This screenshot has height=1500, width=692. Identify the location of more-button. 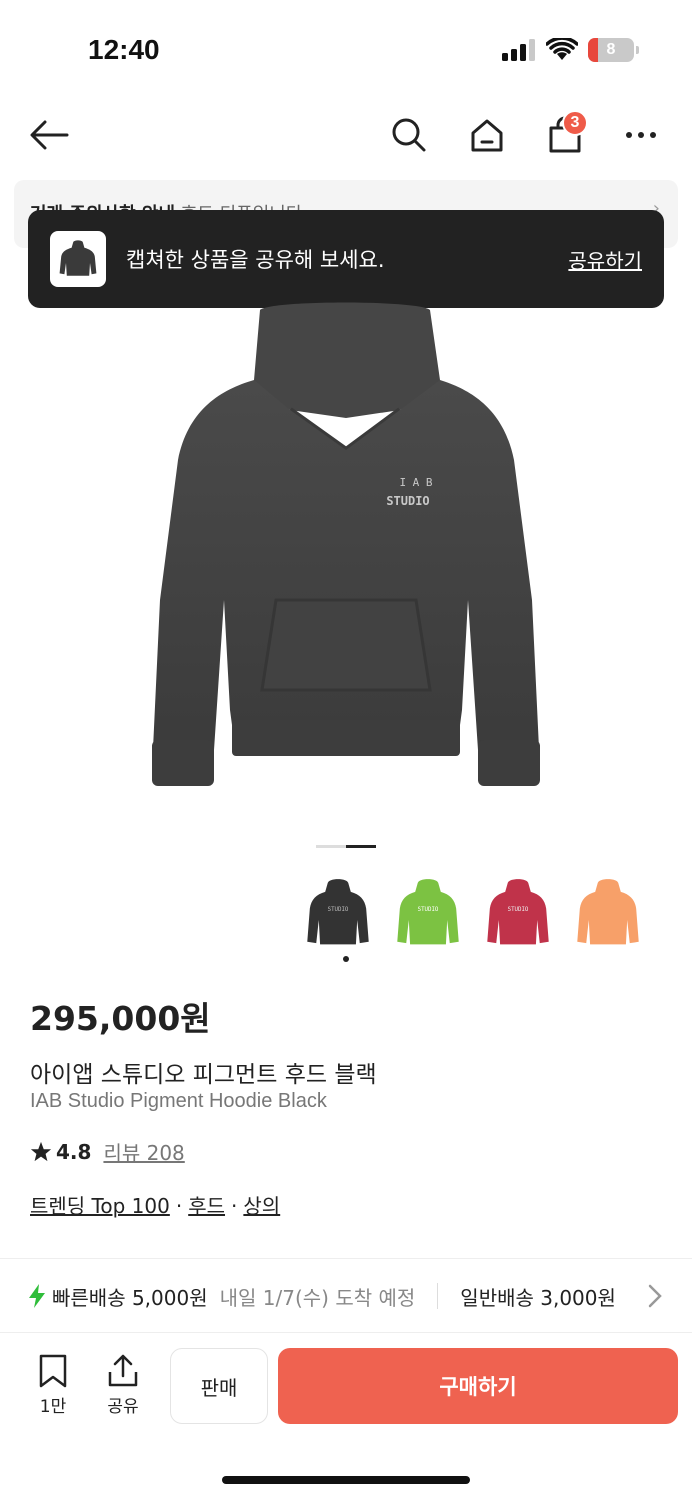
(641, 135).